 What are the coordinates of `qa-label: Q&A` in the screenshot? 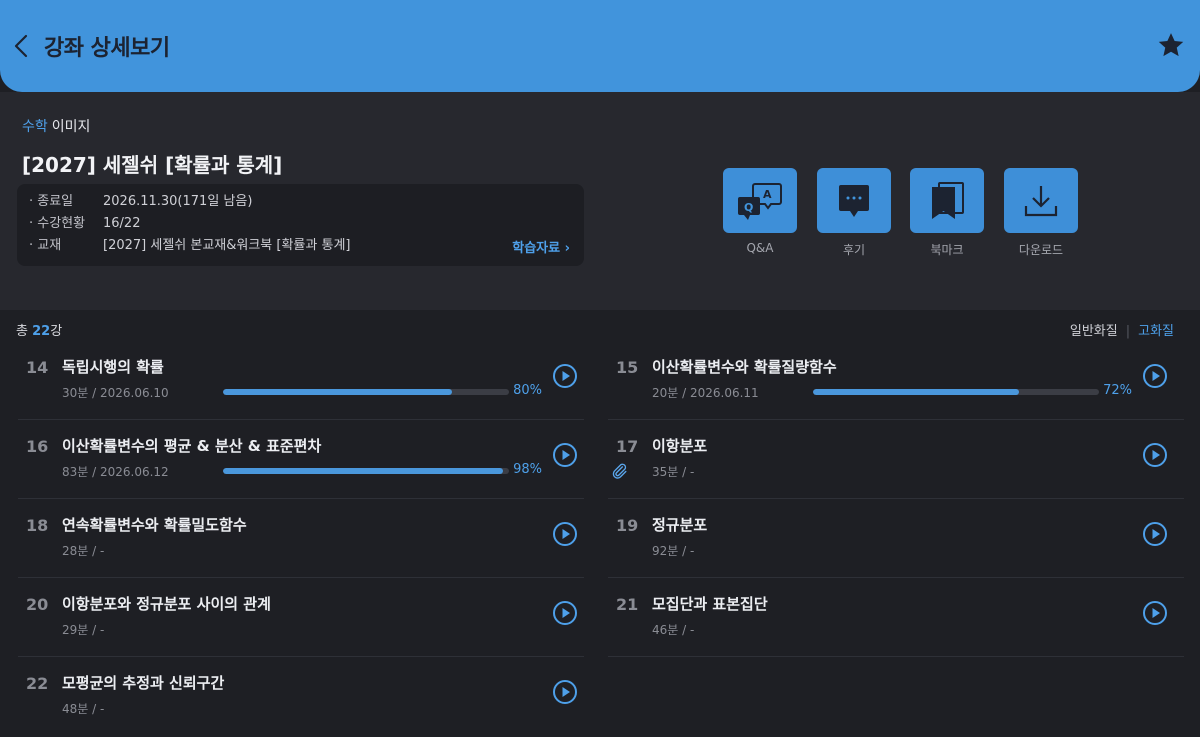 It's located at (760, 248).